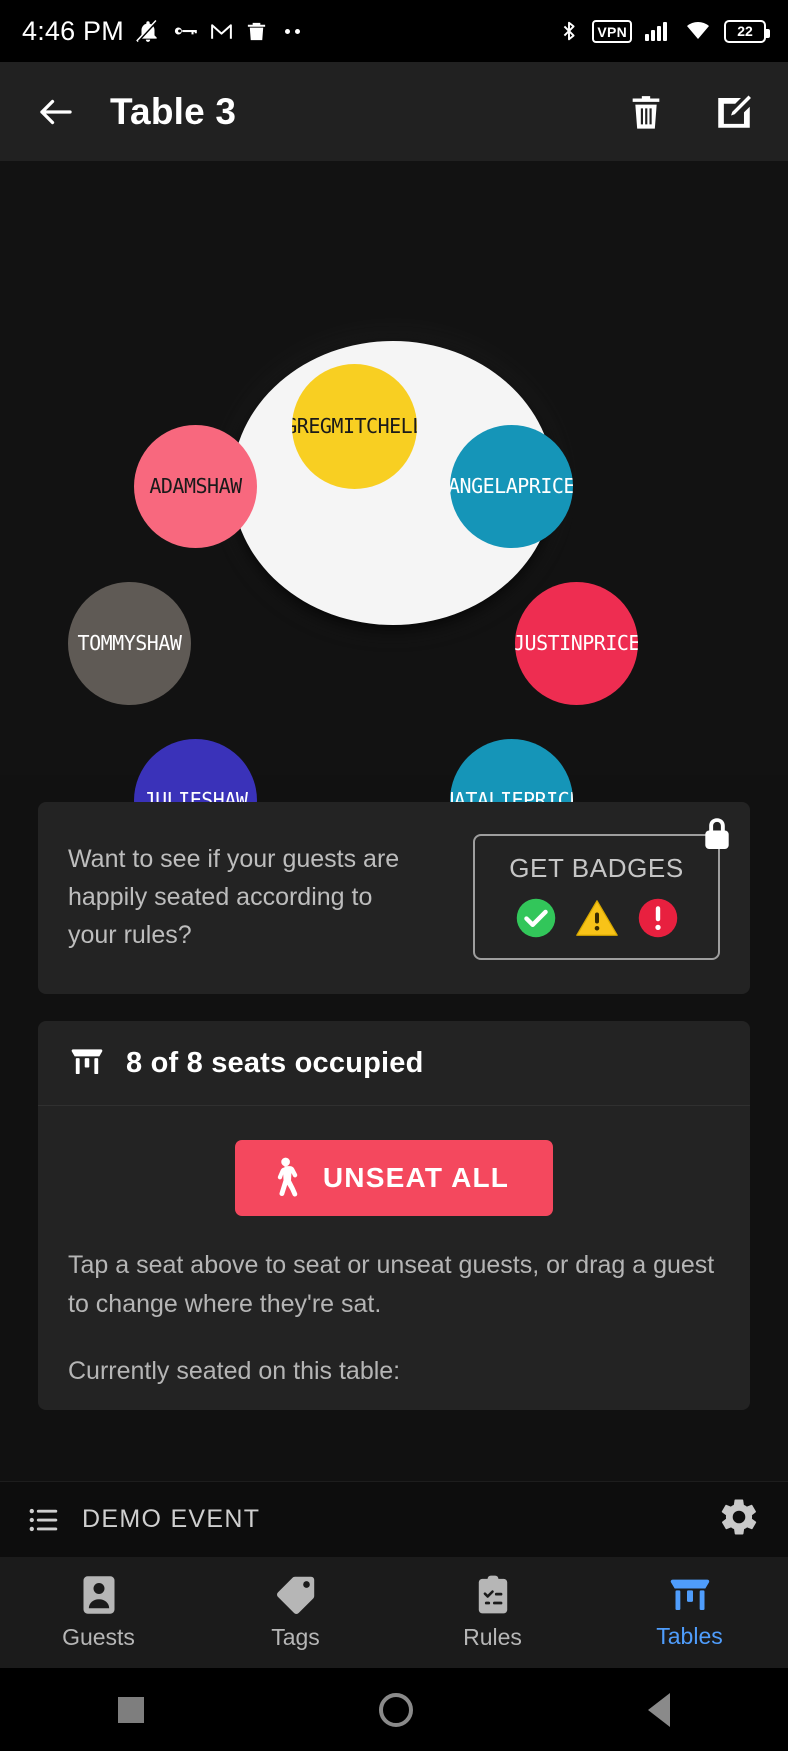 The image size is (788, 1751). What do you see at coordinates (689, 1636) in the screenshot?
I see `nav-label-tables: Tables` at bounding box center [689, 1636].